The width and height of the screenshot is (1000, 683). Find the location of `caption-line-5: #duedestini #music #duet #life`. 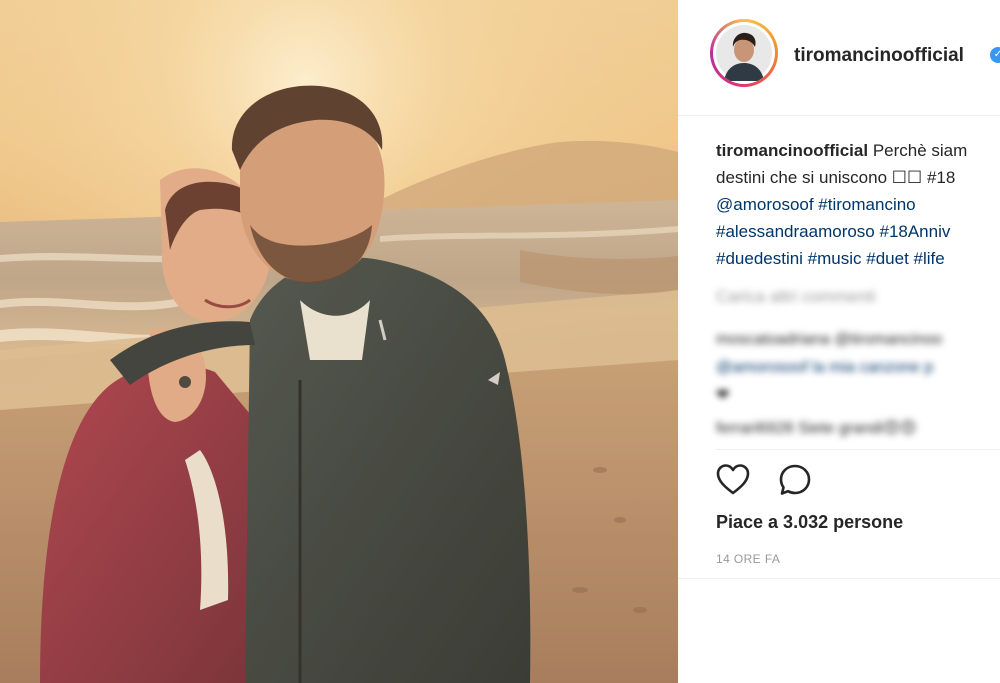

caption-line-5: #duedestini #music #duet #life is located at coordinates (858, 258).